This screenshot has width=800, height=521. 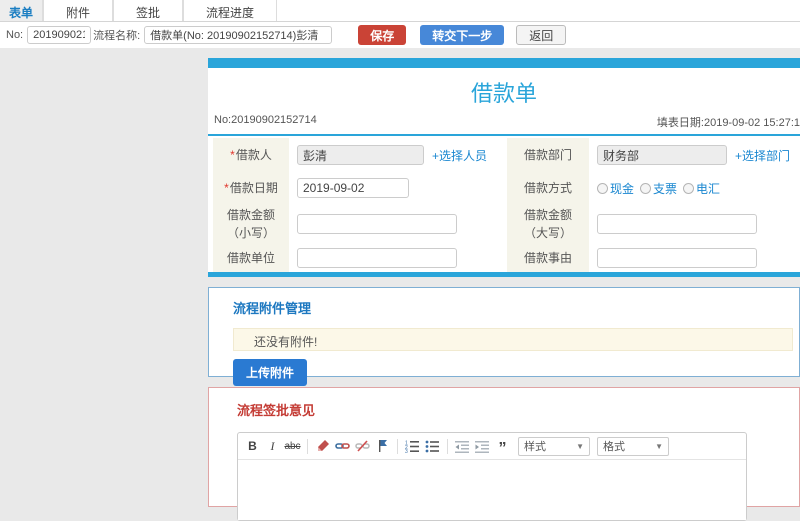 What do you see at coordinates (382, 35) in the screenshot?
I see `save-button: 保存` at bounding box center [382, 35].